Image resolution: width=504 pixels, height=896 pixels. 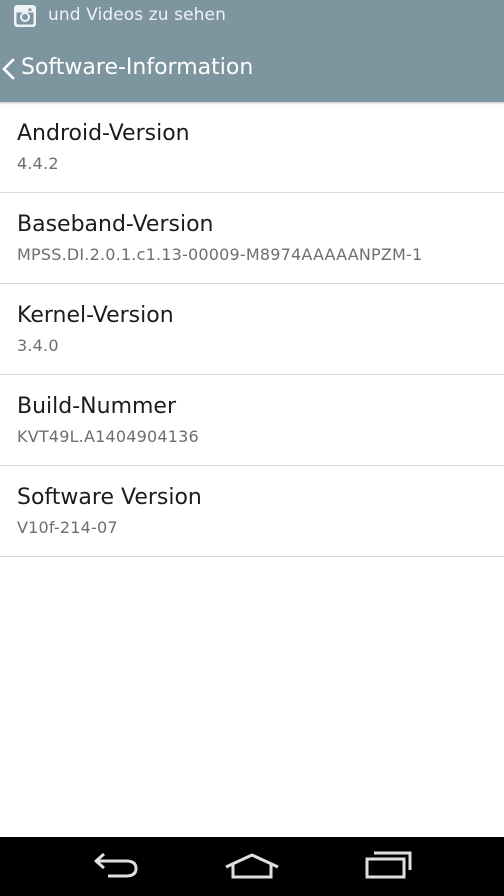 What do you see at coordinates (25, 16) in the screenshot?
I see `instagram-icon` at bounding box center [25, 16].